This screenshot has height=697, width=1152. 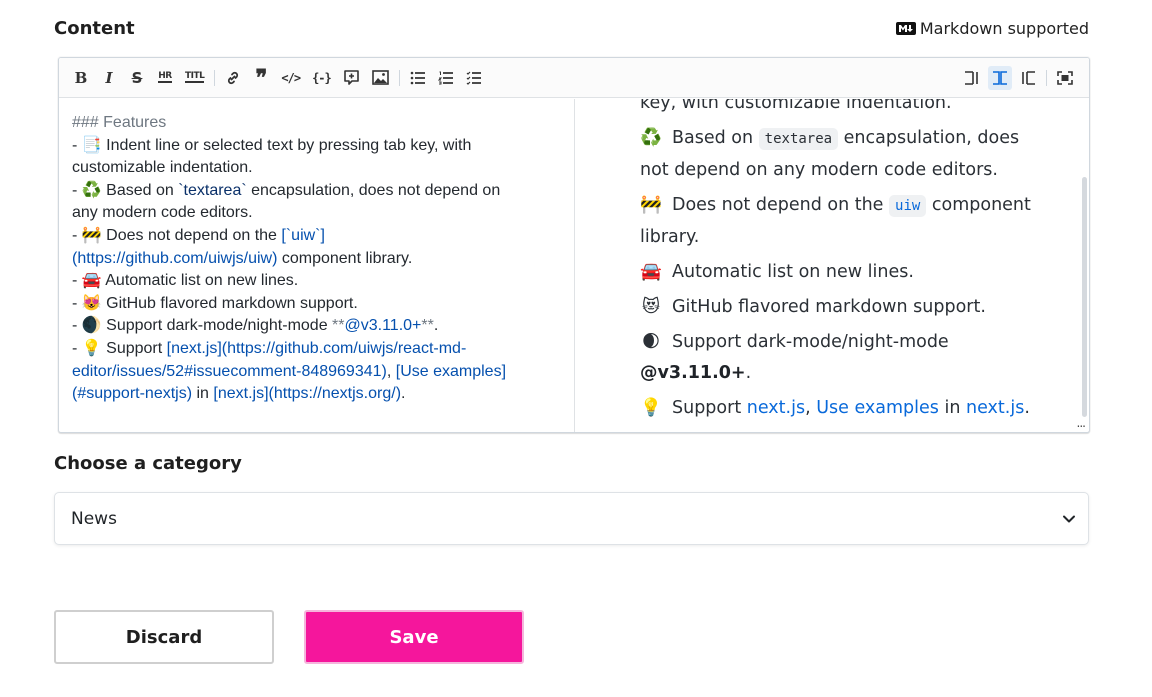 What do you see at coordinates (1084, 297) in the screenshot?
I see `preview-scrollbar` at bounding box center [1084, 297].